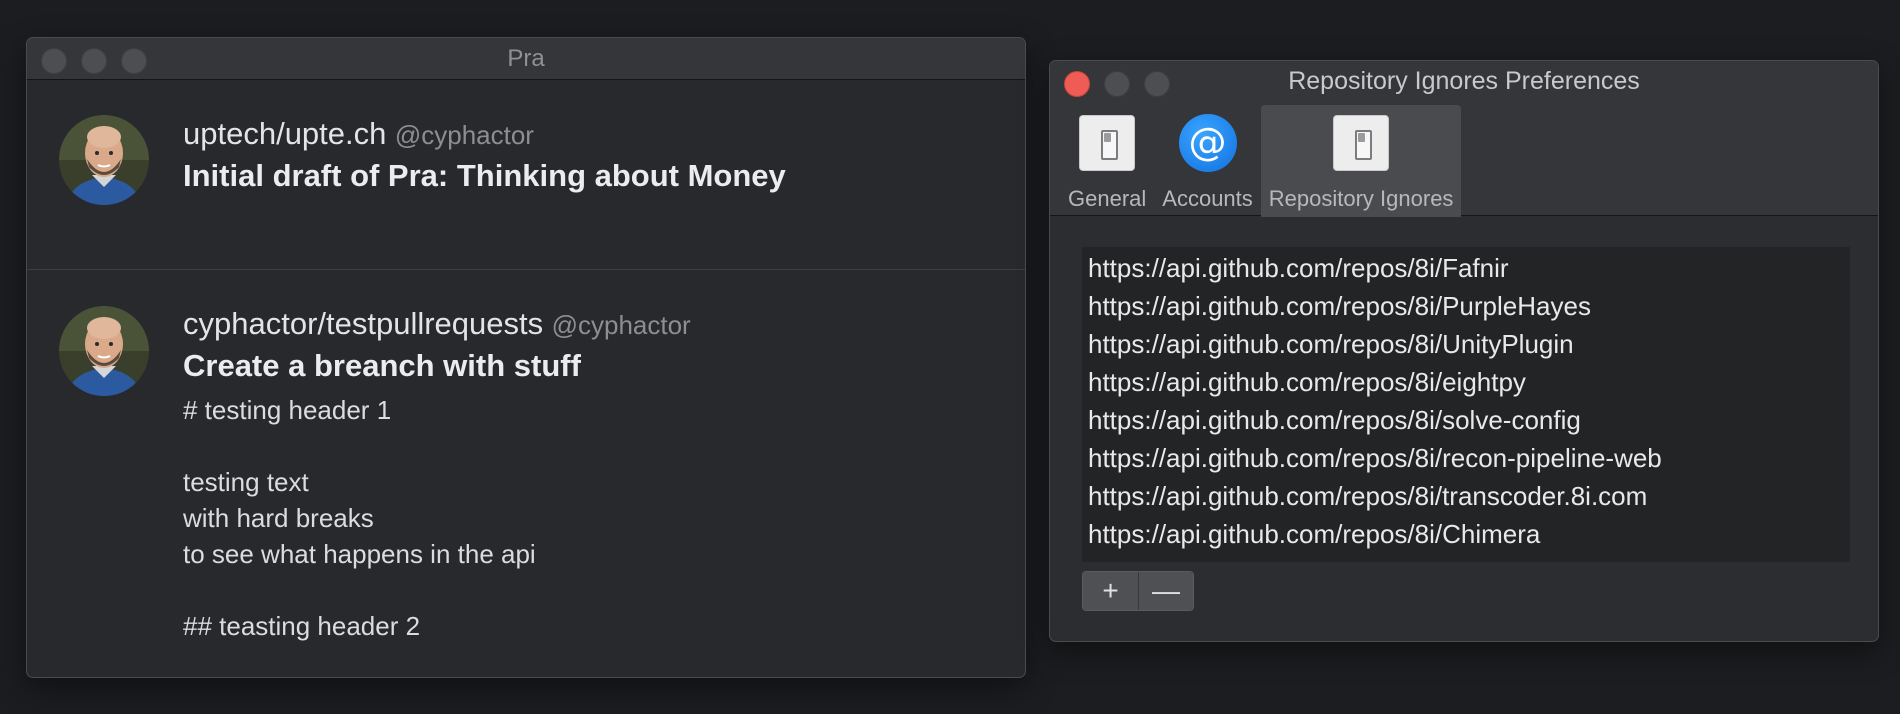  I want to click on preferences-titlebar: Repository Ignores Preferences, so click(1464, 81).